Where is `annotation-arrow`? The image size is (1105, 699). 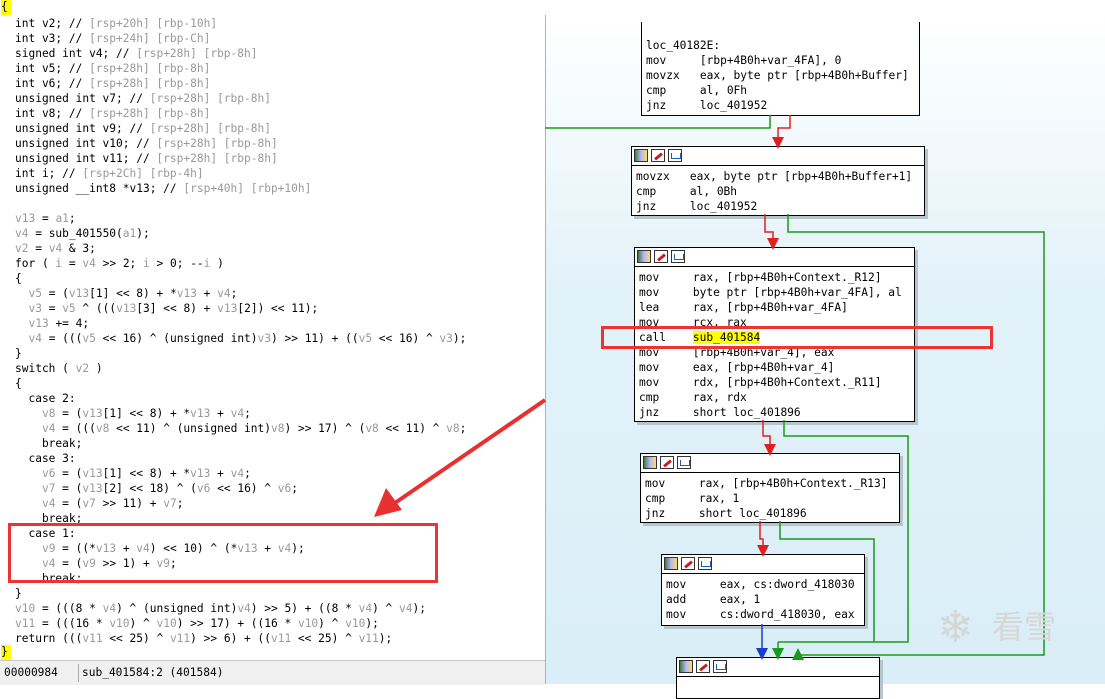 annotation-arrow is located at coordinates (468, 452).